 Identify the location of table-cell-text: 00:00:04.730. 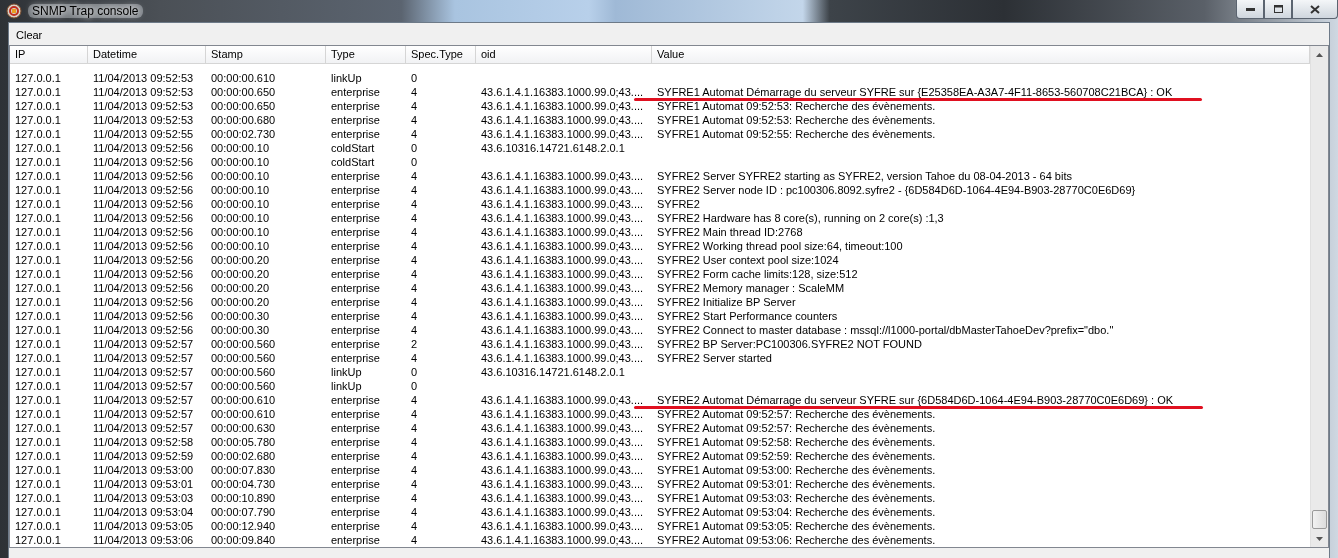
(243, 484).